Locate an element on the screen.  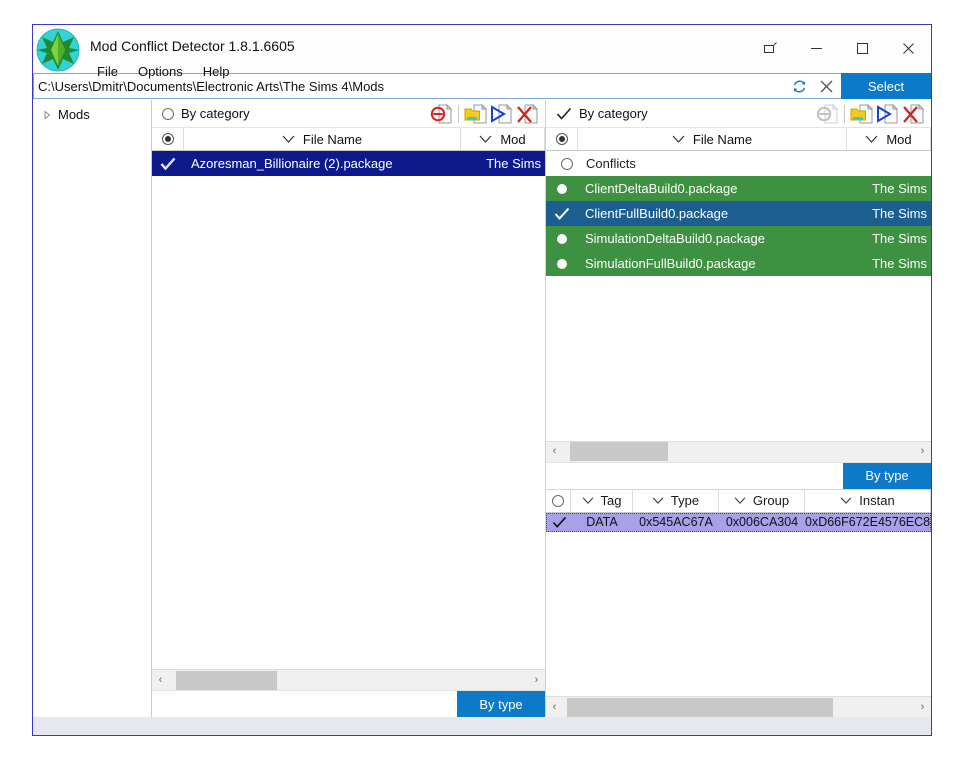
tree-item-mods: Mods is located at coordinates (92, 114).